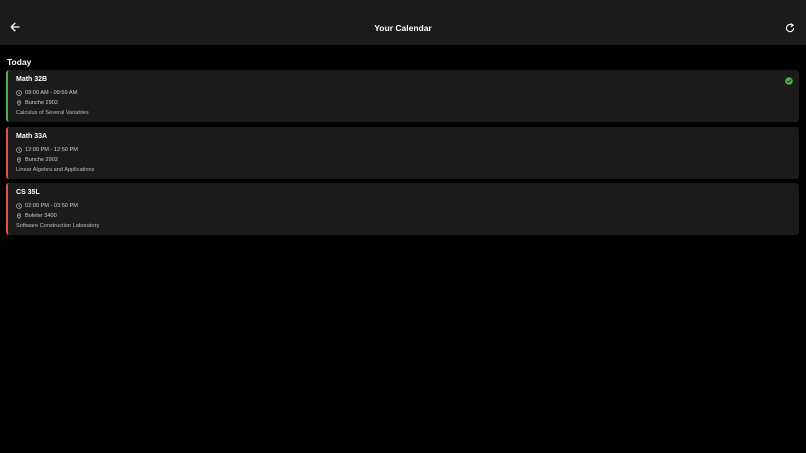  I want to click on section-label-today: Today, so click(19, 62).